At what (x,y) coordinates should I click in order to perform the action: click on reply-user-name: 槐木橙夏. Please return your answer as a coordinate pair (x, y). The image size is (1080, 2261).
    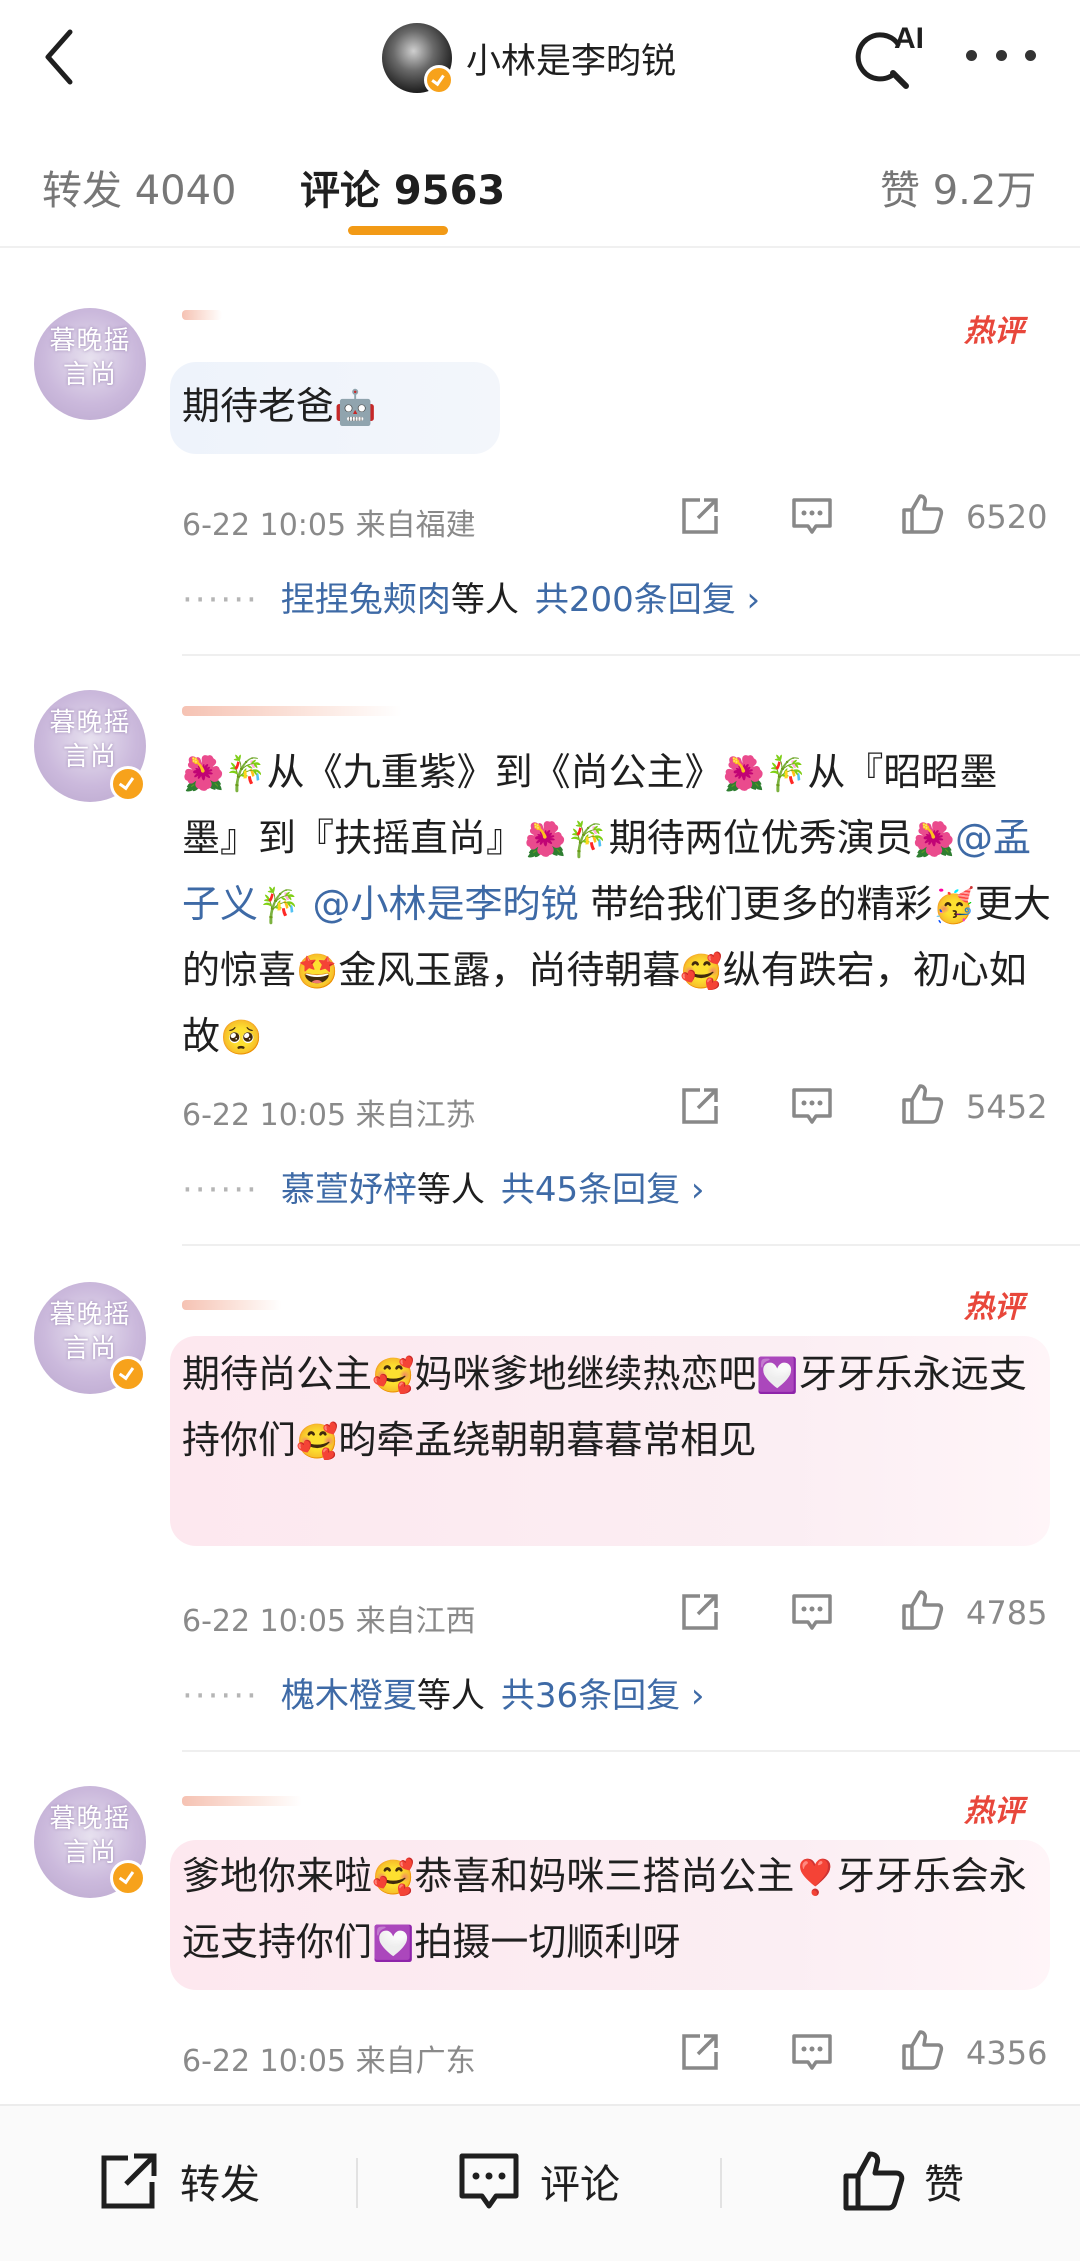
    Looking at the image, I should click on (349, 1696).